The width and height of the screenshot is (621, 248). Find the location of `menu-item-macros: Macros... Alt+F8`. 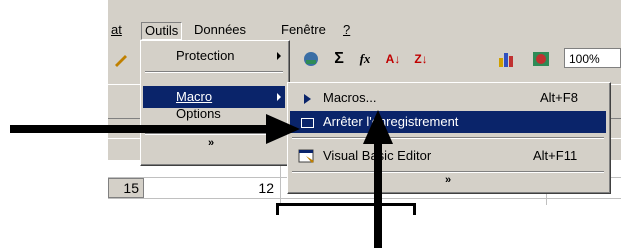

menu-item-macros: Macros... Alt+F8 is located at coordinates (448, 98).